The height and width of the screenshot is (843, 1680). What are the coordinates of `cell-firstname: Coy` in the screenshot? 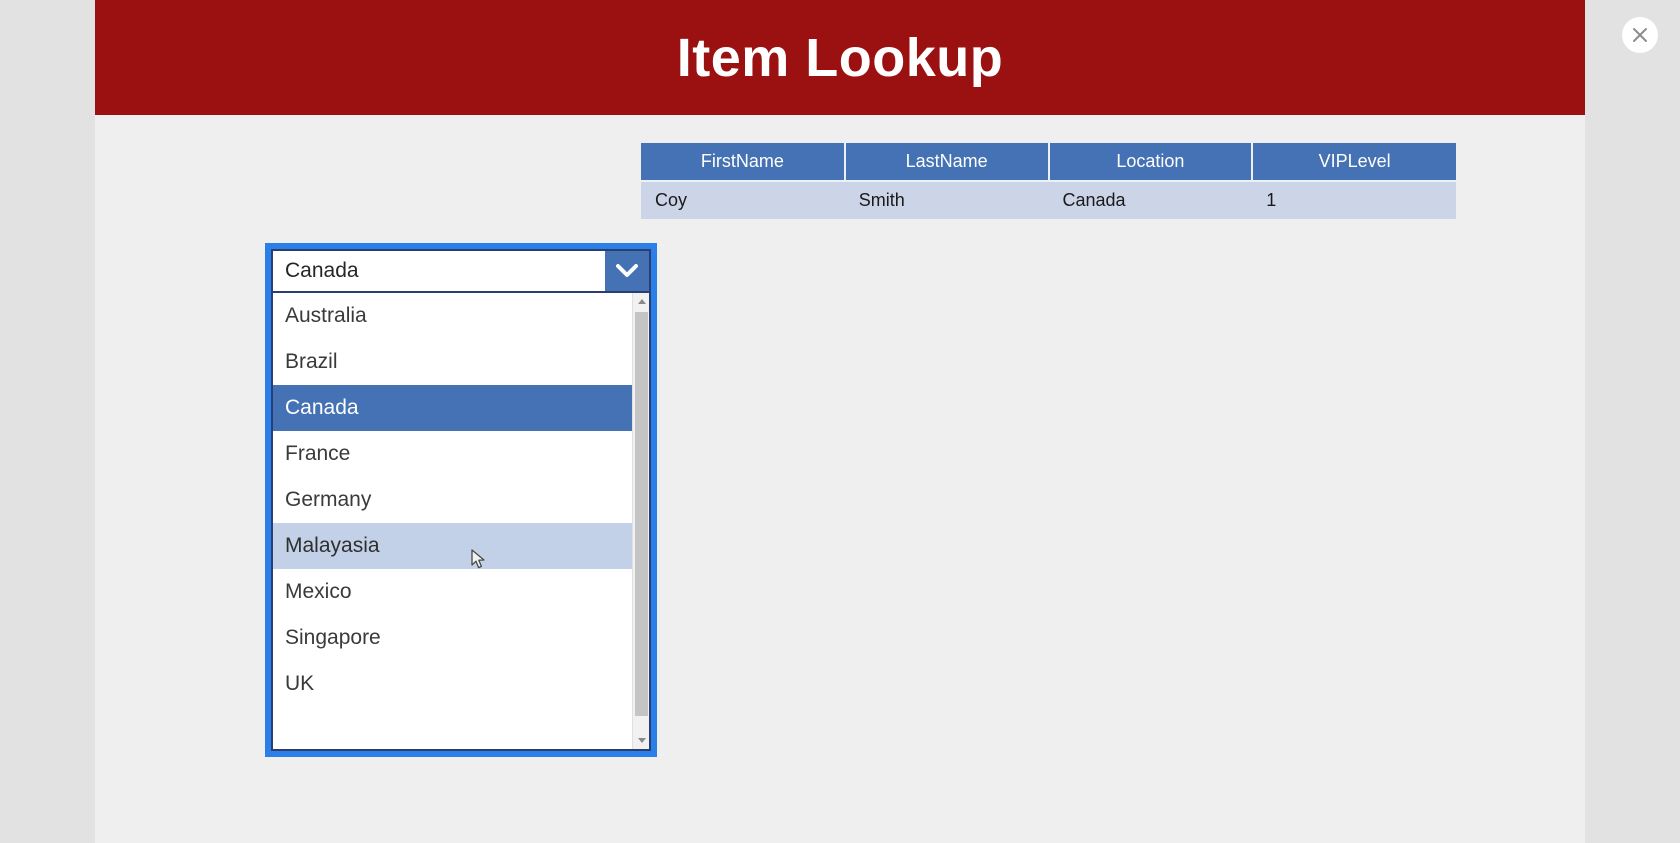 It's located at (743, 200).